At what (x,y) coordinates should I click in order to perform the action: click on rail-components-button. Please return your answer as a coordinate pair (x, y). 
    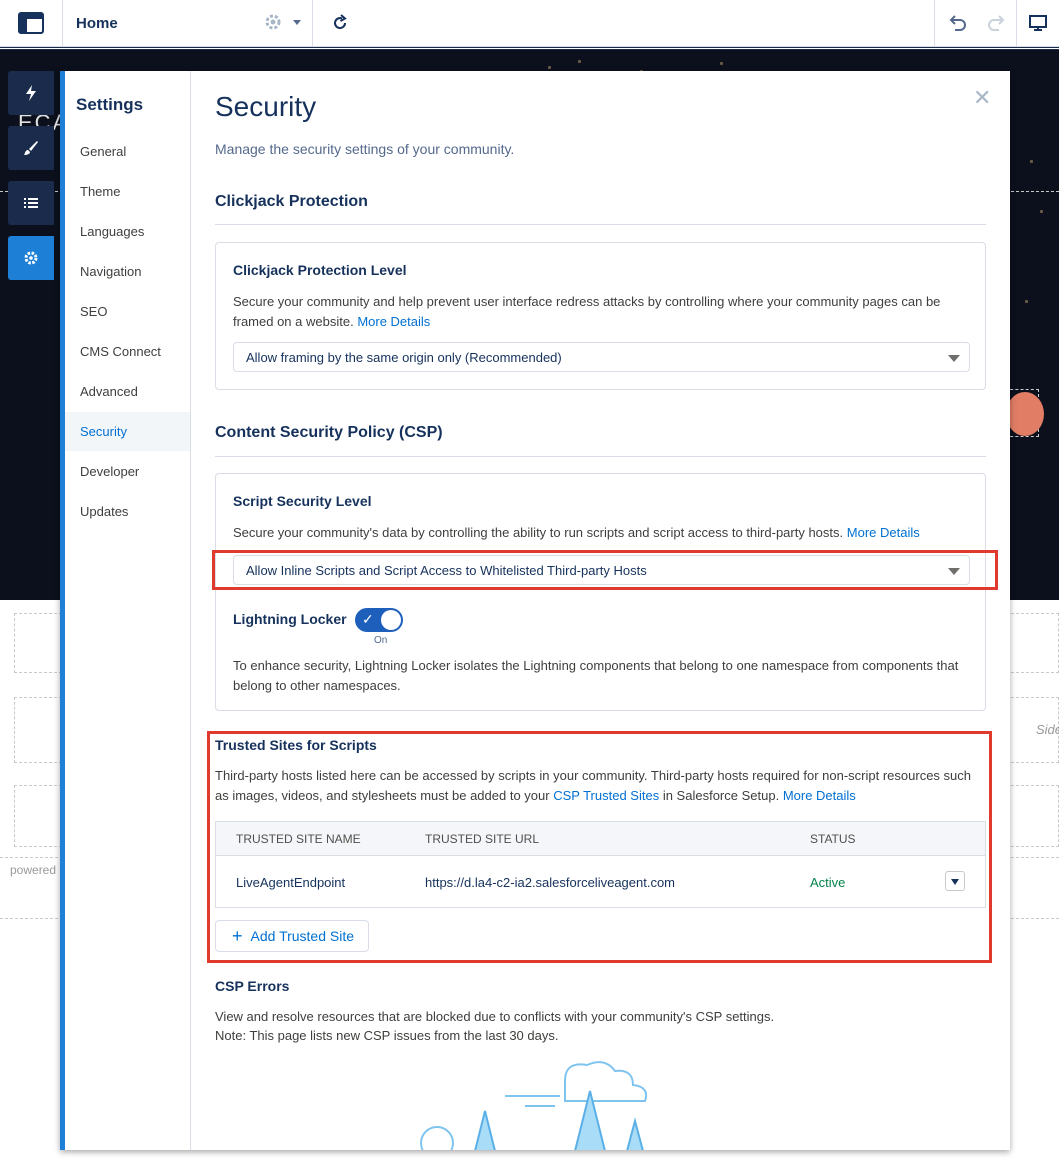
    Looking at the image, I should click on (31, 93).